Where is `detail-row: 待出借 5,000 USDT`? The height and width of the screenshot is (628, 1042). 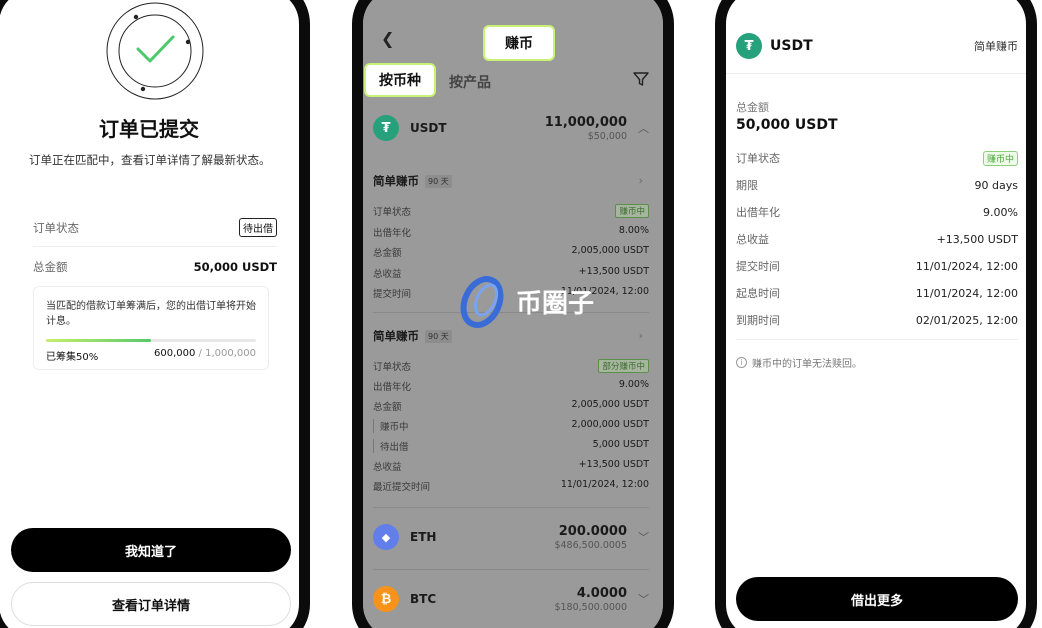
detail-row: 待出借 5,000 USDT is located at coordinates (511, 446).